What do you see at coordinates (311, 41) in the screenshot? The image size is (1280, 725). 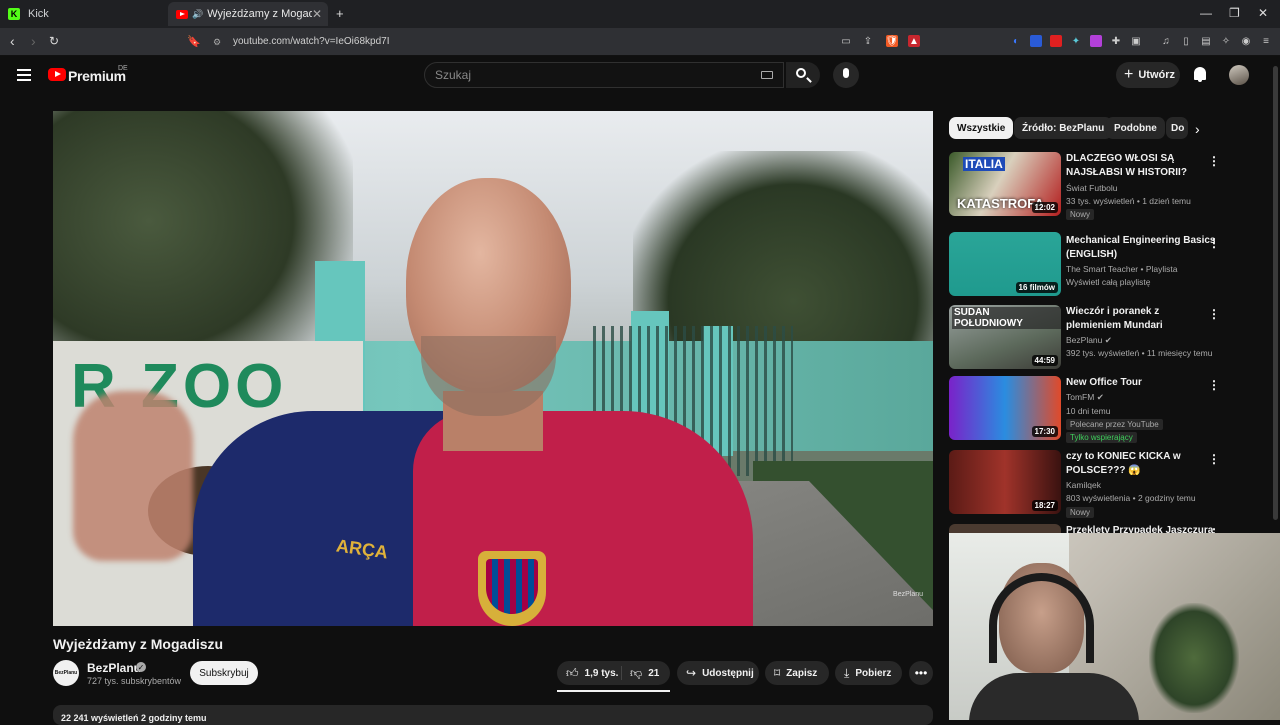 I see `url-field: youtube.com/watch?v=IeOi68kpd7I` at bounding box center [311, 41].